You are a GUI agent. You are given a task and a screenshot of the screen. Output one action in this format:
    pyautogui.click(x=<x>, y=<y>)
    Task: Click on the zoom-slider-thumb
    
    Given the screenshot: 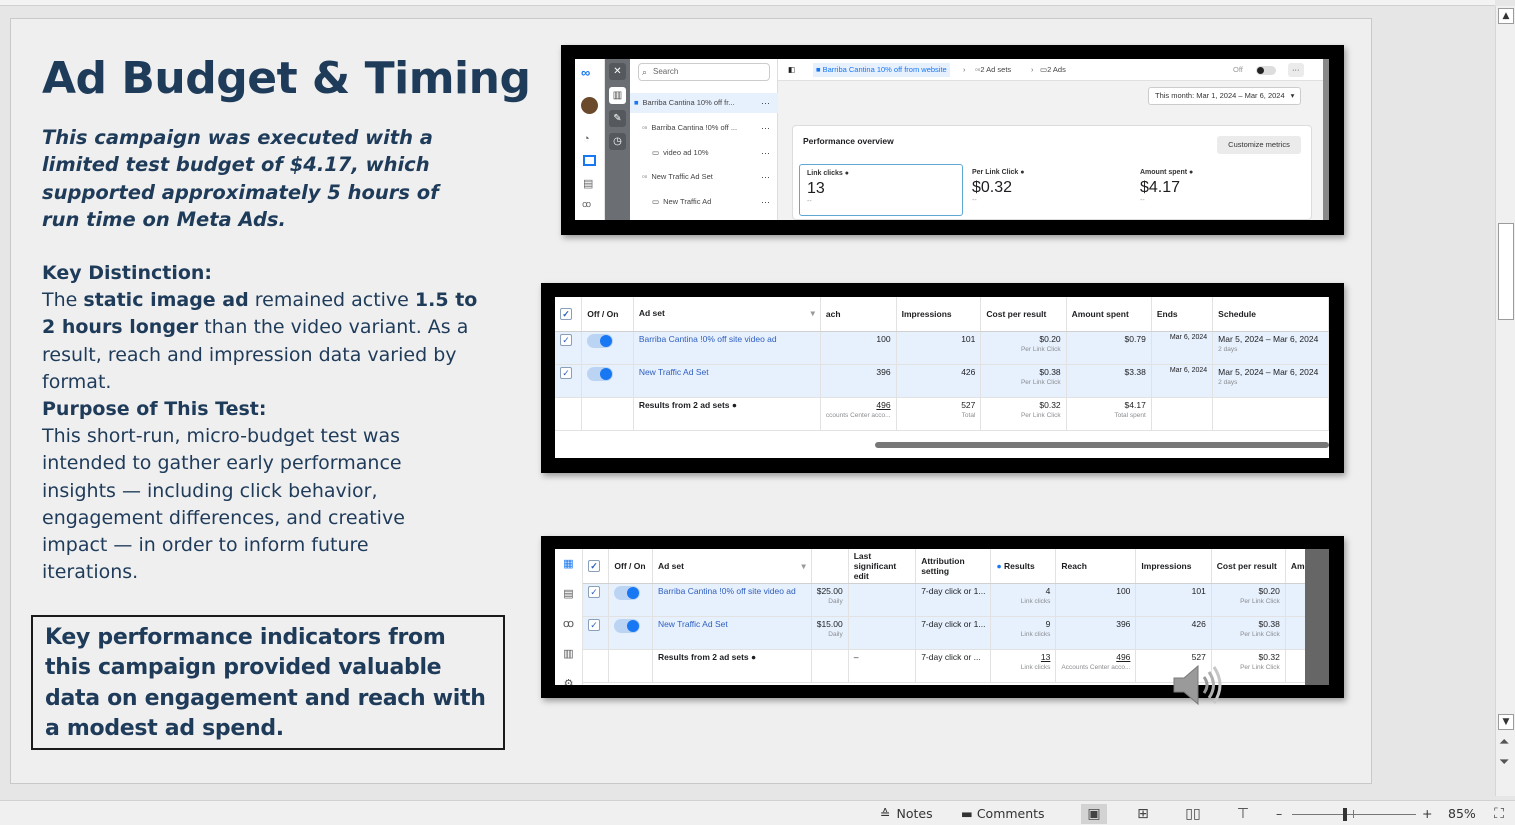 What is the action you would take?
    pyautogui.click(x=1345, y=814)
    